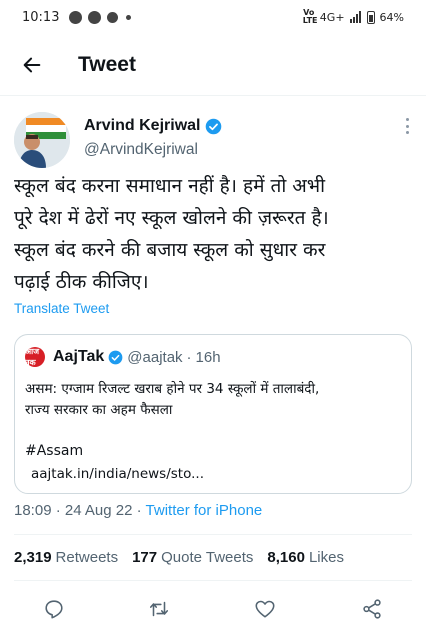  What do you see at coordinates (145, 557) in the screenshot?
I see `quote-tweets-count: 177` at bounding box center [145, 557].